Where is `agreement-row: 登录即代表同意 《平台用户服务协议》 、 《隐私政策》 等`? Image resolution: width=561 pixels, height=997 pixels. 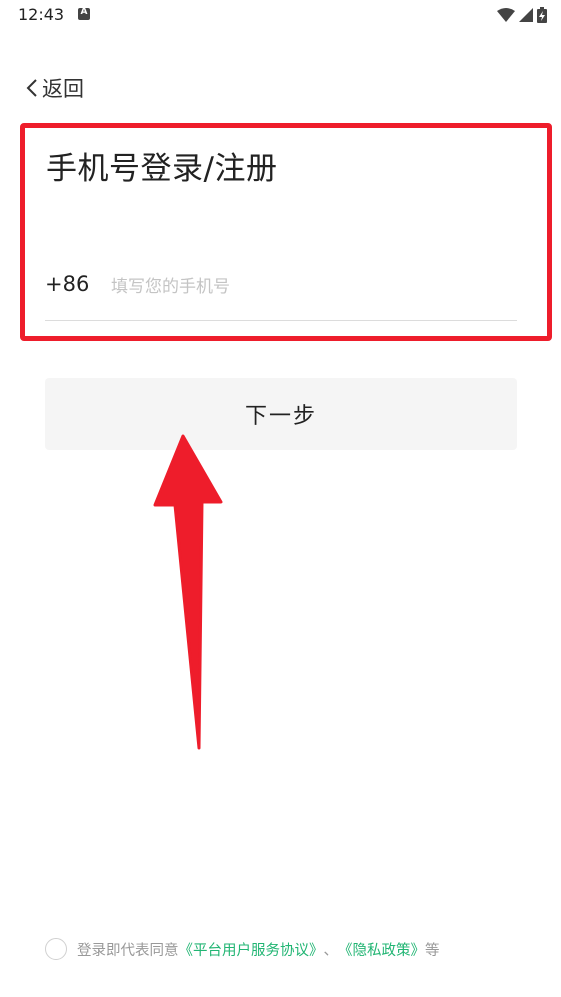 agreement-row: 登录即代表同意 《平台用户服务协议》 、 《隐私政策》 等 is located at coordinates (242, 949).